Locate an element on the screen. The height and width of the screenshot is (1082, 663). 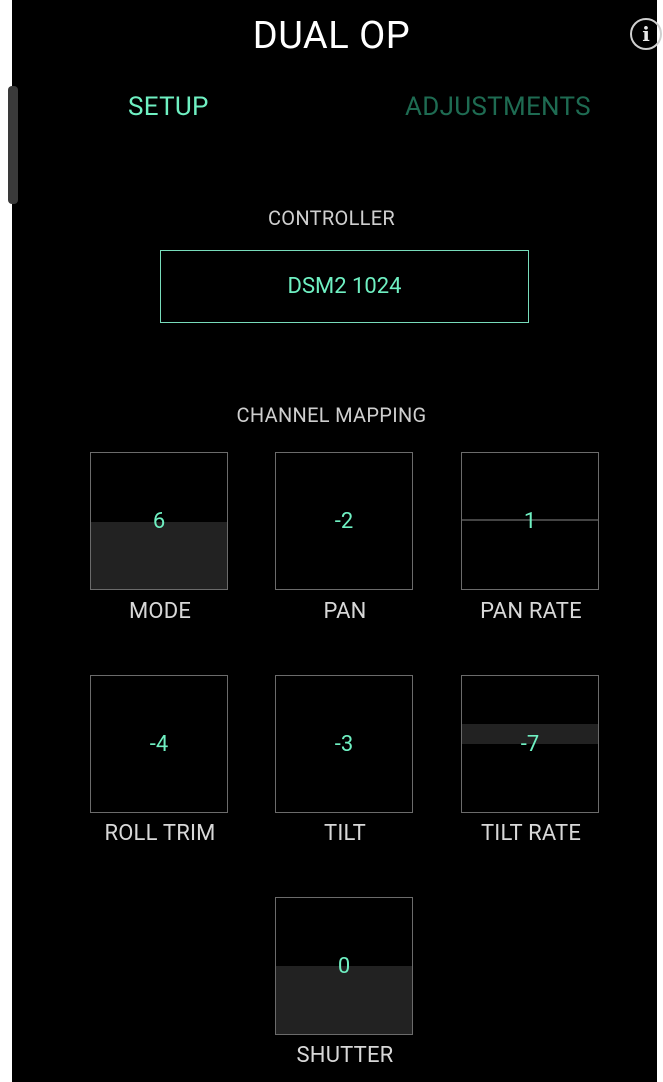
channel-tile-pan: -2 is located at coordinates (344, 521).